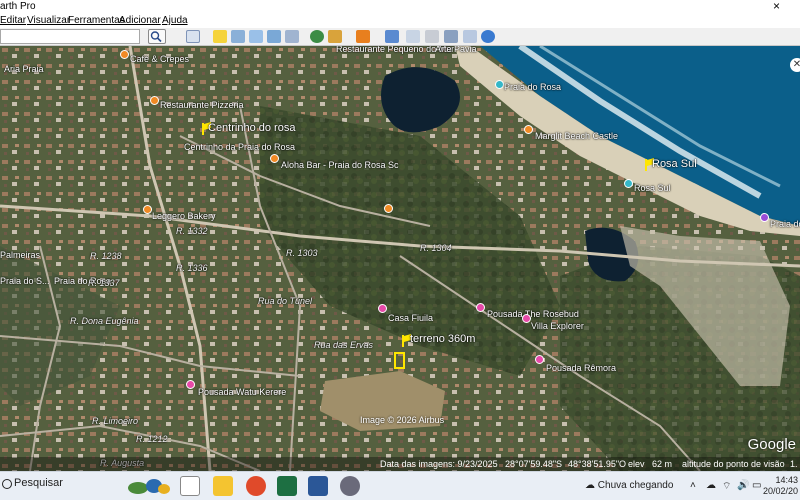  Describe the element at coordinates (256, 36) in the screenshot. I see `path-icon` at that location.